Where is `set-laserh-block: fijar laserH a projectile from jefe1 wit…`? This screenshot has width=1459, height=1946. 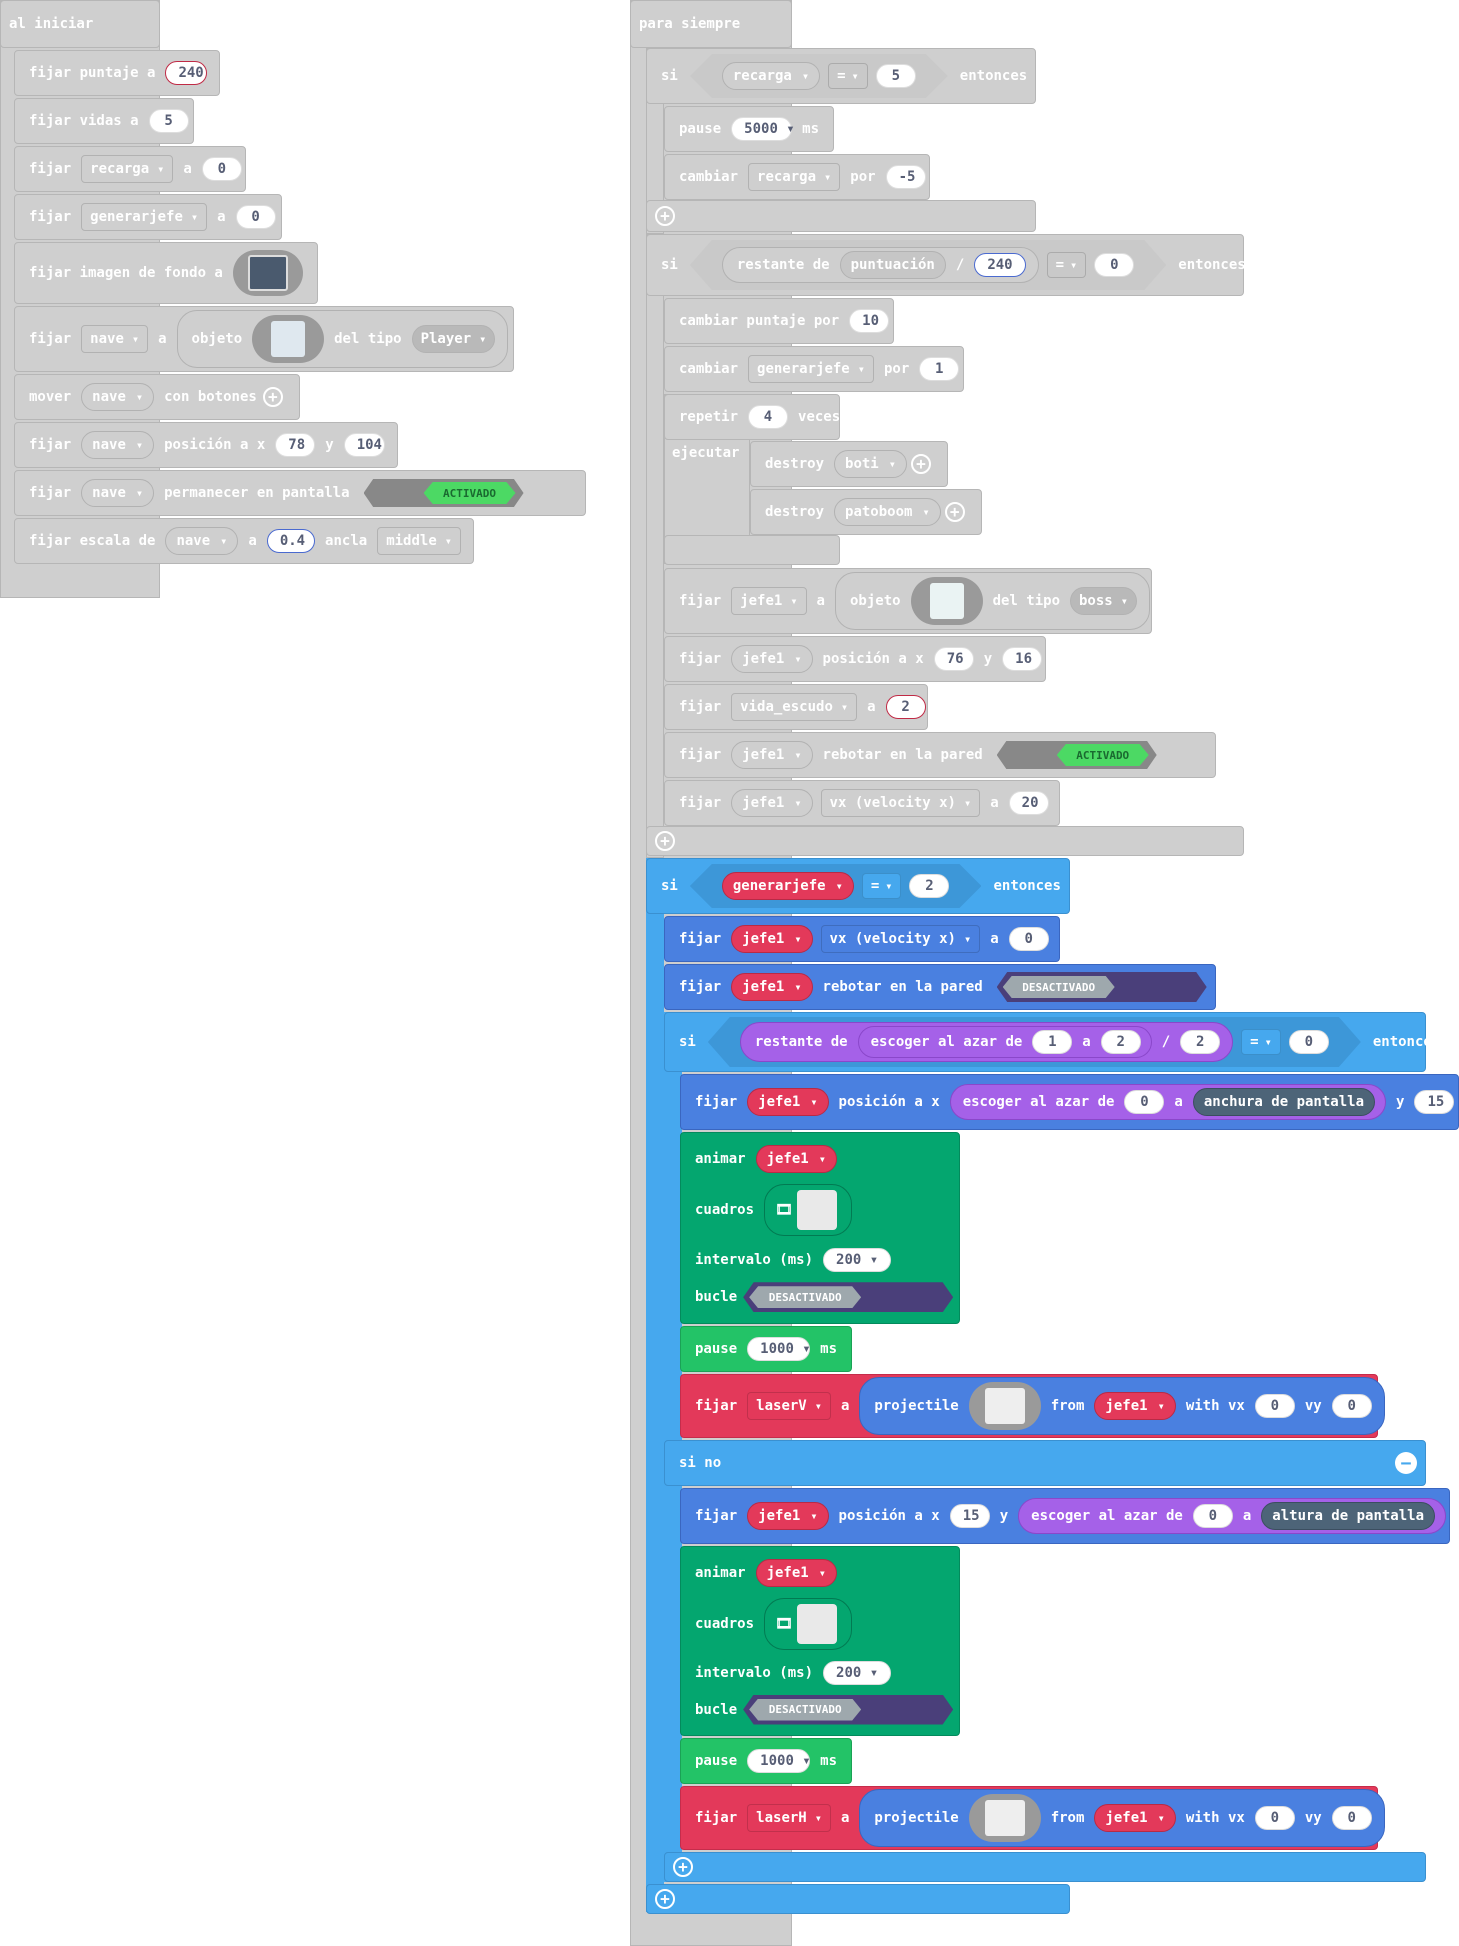
set-laserh-block: fijar laserH a projectile from jefe1 wit… is located at coordinates (1032, 1818).